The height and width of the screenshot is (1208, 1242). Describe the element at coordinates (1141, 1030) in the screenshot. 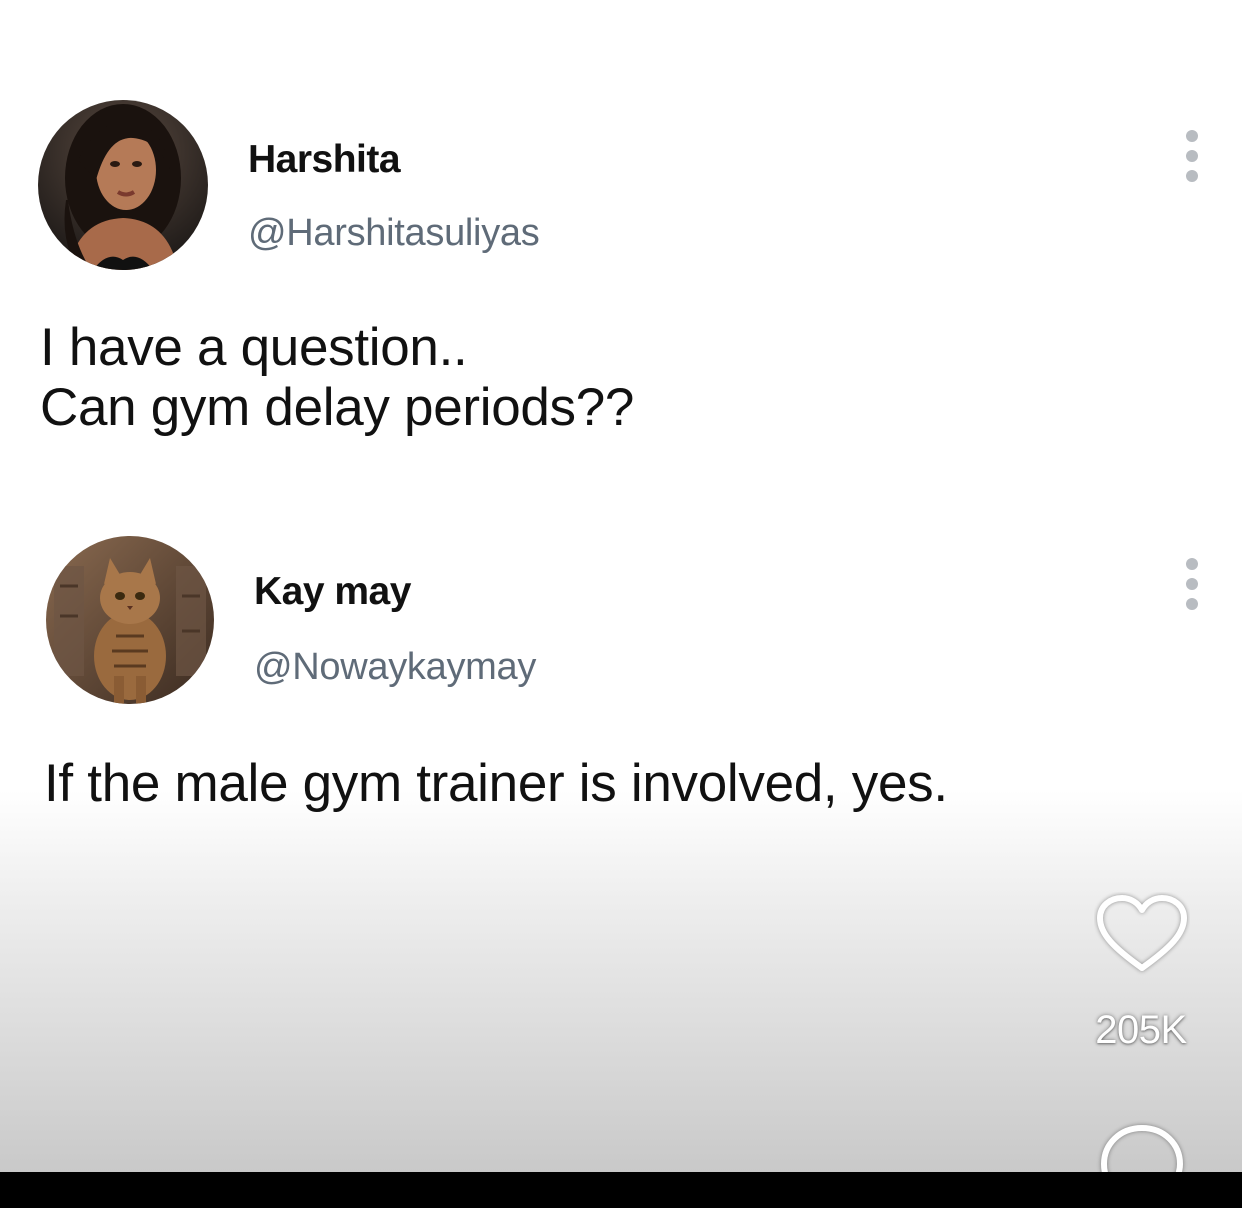

I see `like-count: 205K` at that location.